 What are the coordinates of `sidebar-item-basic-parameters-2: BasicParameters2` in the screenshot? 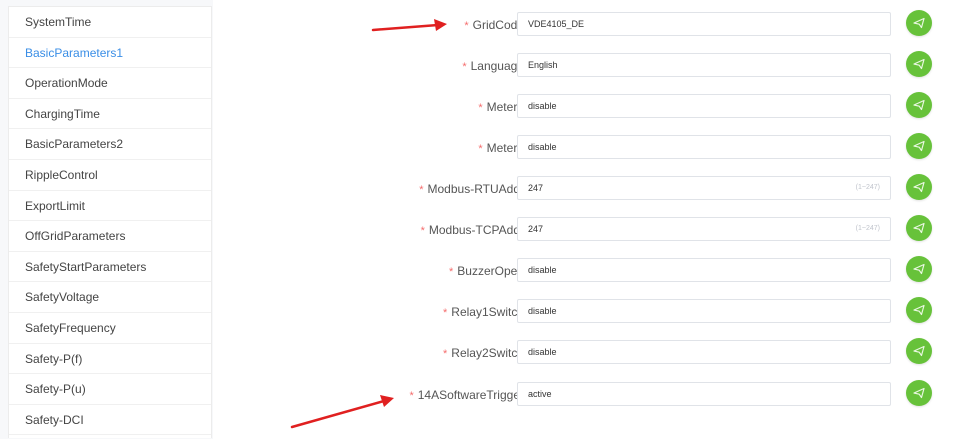 It's located at (110, 144).